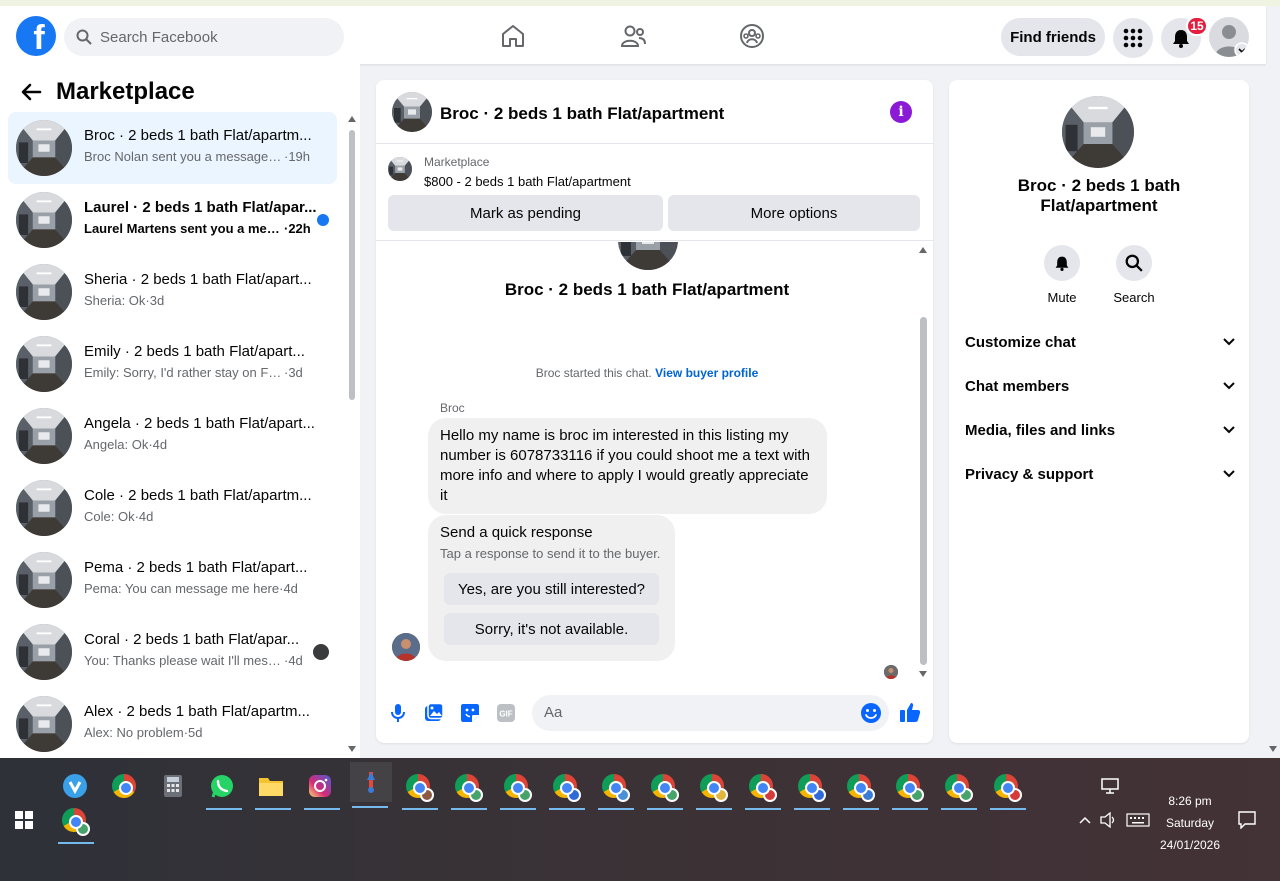  What do you see at coordinates (525, 213) in the screenshot?
I see `mark-as-pending-button: Mark as pending` at bounding box center [525, 213].